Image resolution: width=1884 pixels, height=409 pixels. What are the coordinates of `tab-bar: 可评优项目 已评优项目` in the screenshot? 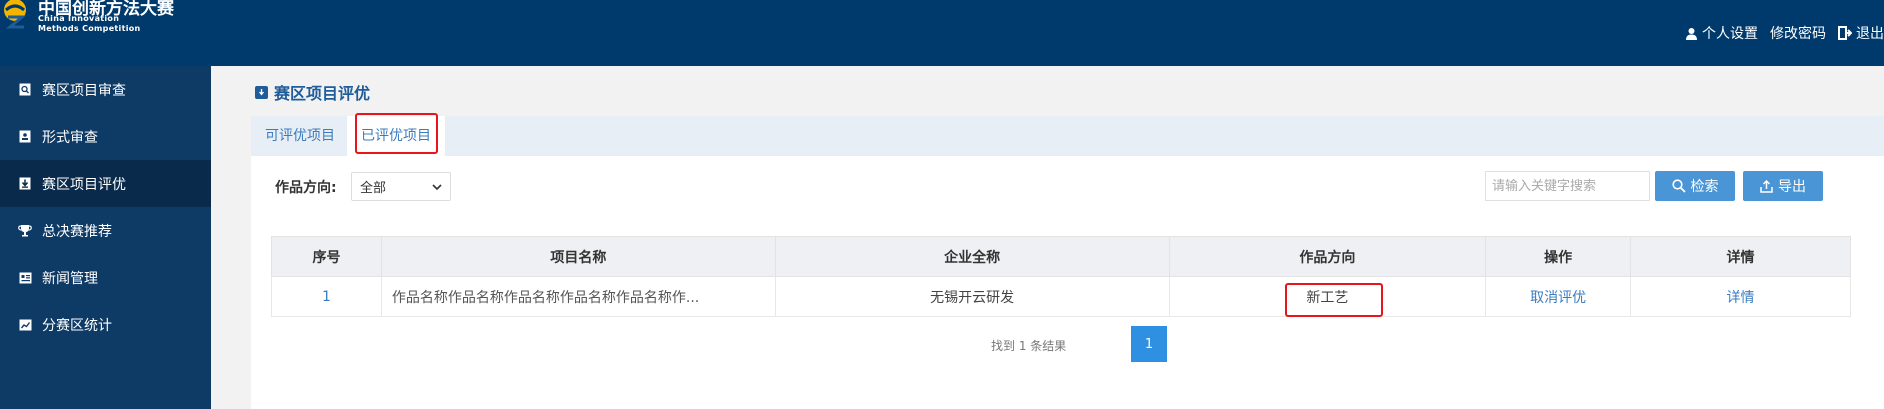 It's located at (1067, 136).